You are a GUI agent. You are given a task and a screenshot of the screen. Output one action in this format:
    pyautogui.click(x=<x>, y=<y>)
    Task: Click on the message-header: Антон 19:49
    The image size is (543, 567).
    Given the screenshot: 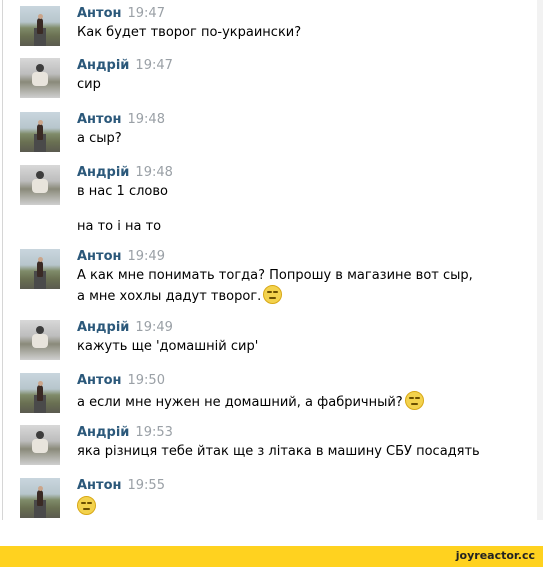 What is the action you would take?
    pyautogui.click(x=121, y=257)
    